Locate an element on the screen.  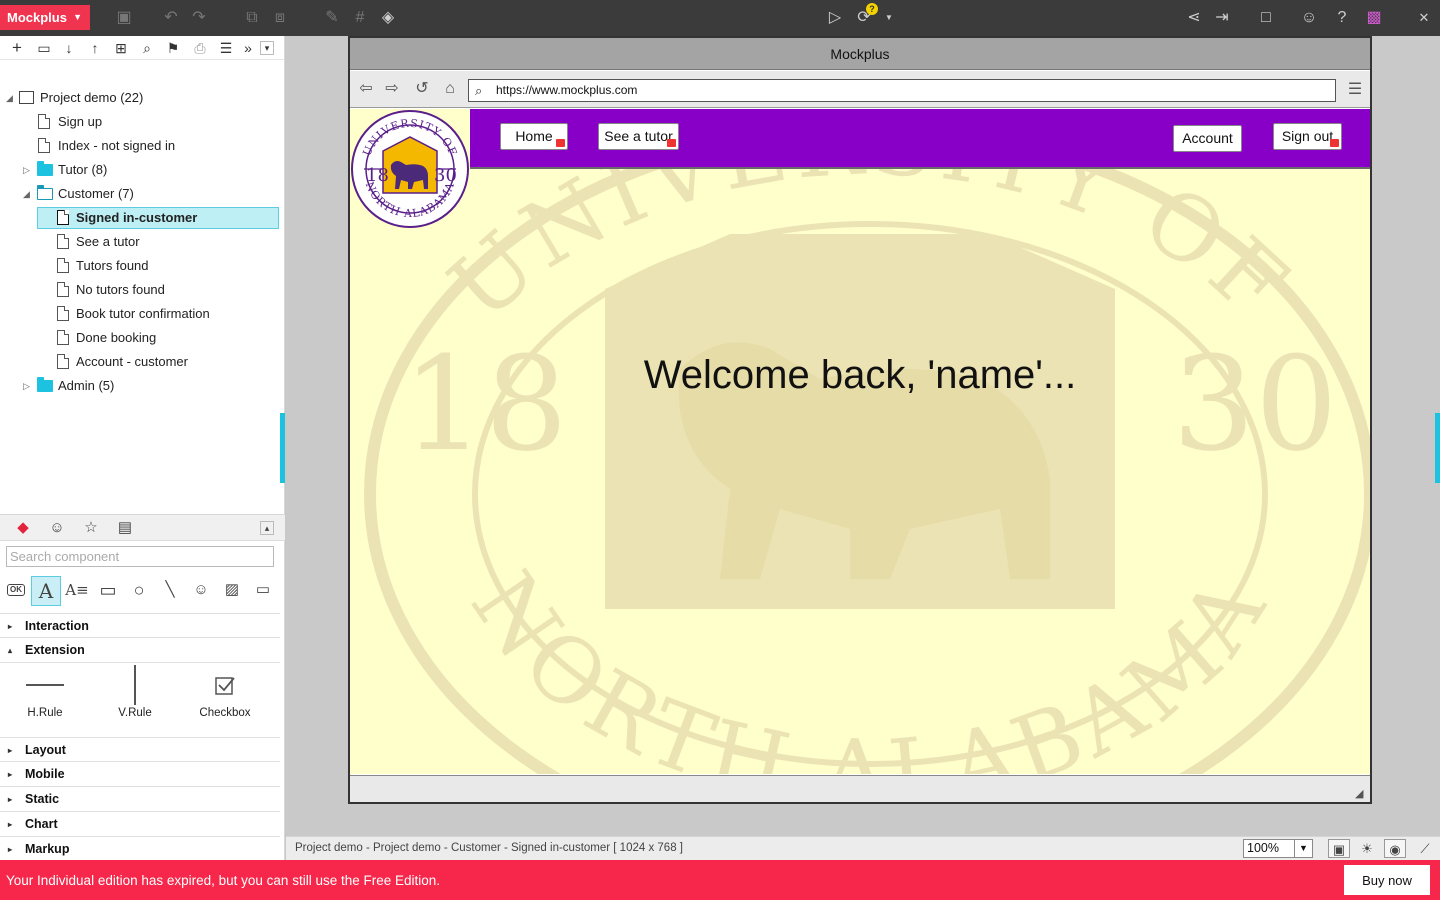
group-icon: ⧉ is located at coordinates (252, 18).